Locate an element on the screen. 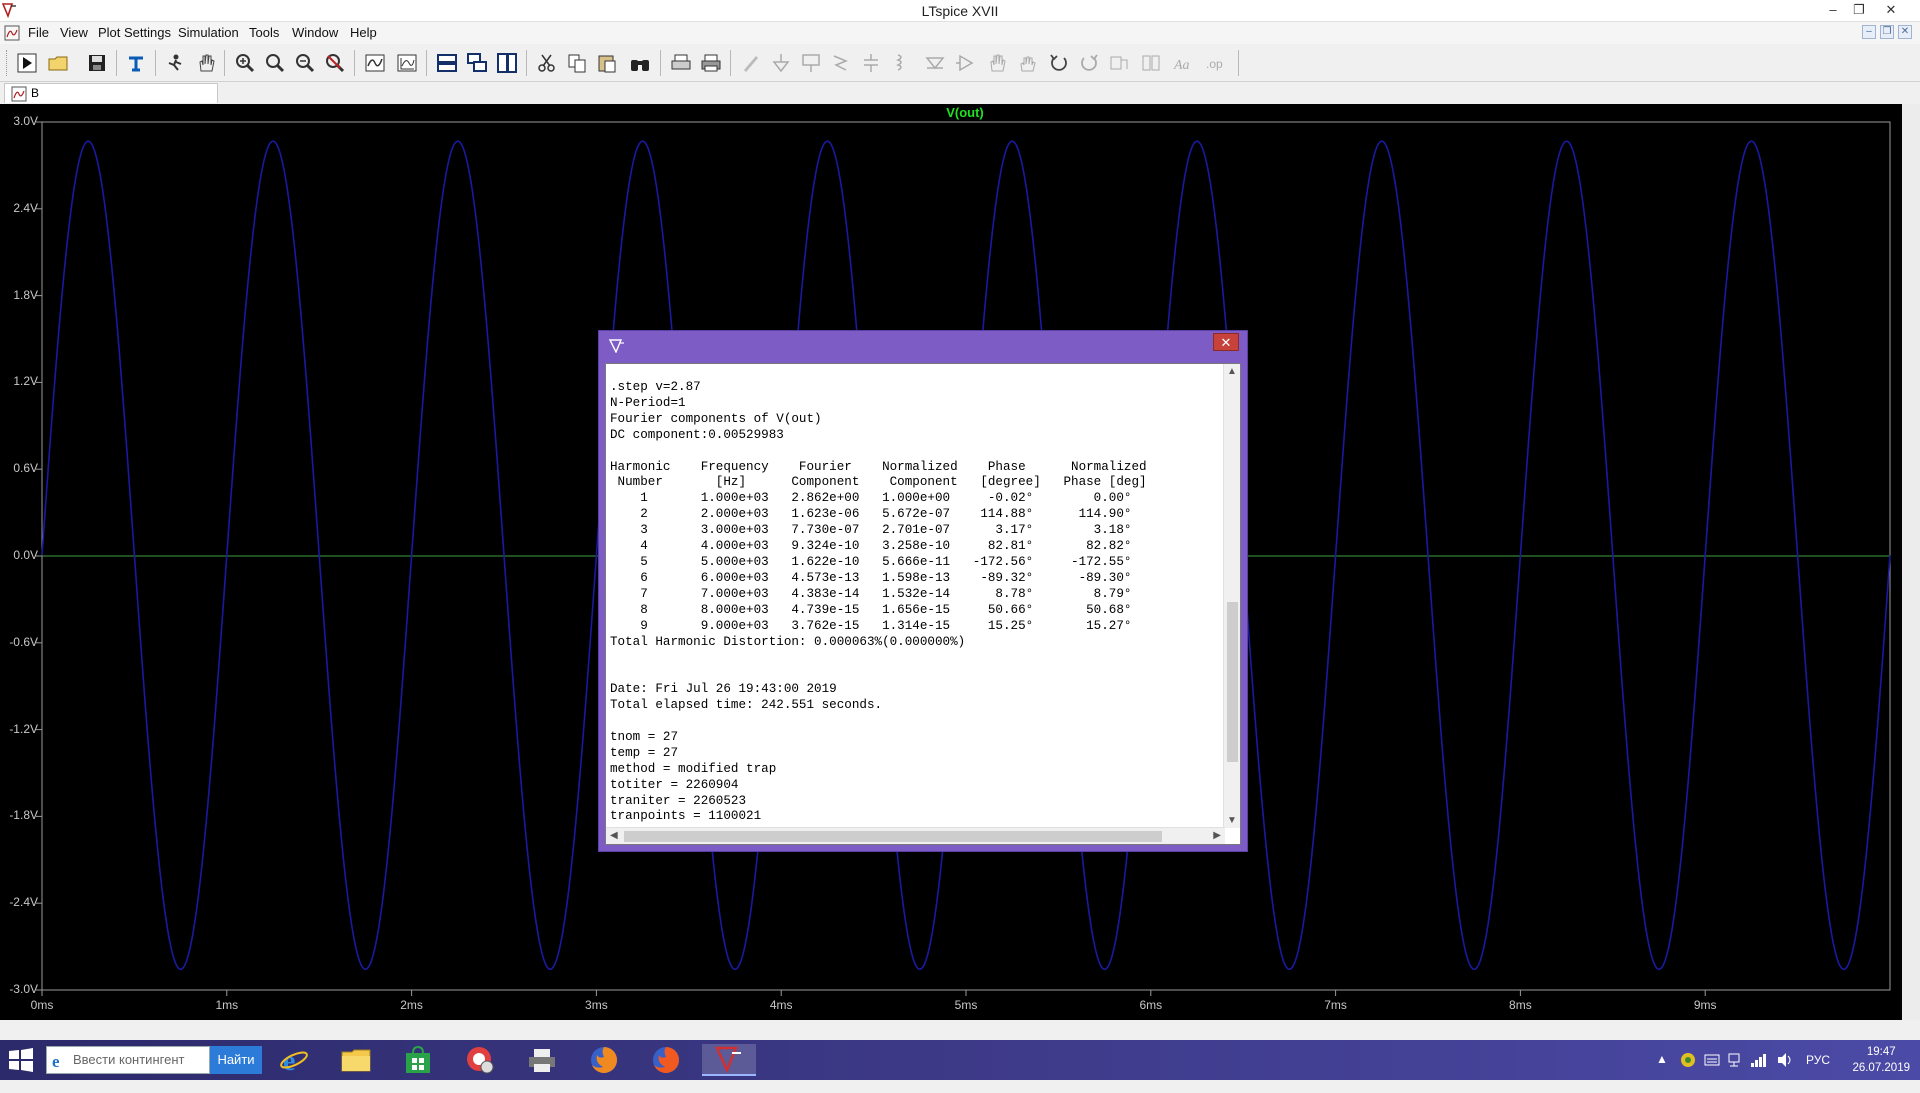 This screenshot has width=1920, height=1093. tray-signal-icon is located at coordinates (1759, 1060).